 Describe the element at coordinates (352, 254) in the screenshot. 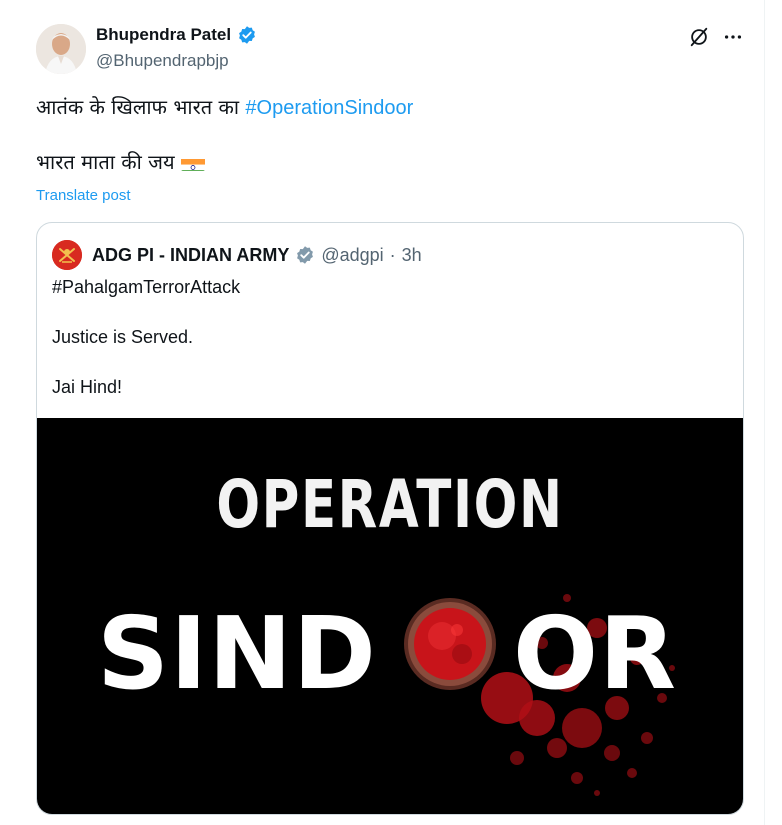

I see `quoted-handle: @adgpi` at that location.